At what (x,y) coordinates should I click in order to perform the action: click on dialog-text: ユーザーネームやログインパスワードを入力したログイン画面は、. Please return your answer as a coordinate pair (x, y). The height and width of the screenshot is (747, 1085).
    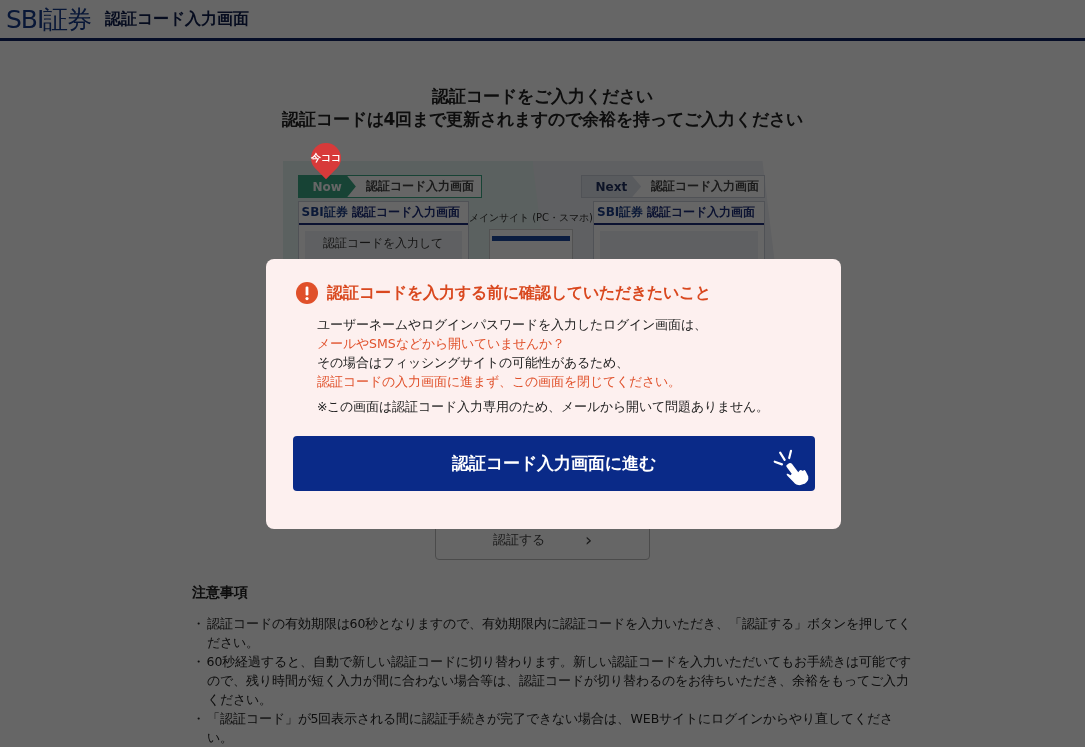
    Looking at the image, I should click on (512, 325).